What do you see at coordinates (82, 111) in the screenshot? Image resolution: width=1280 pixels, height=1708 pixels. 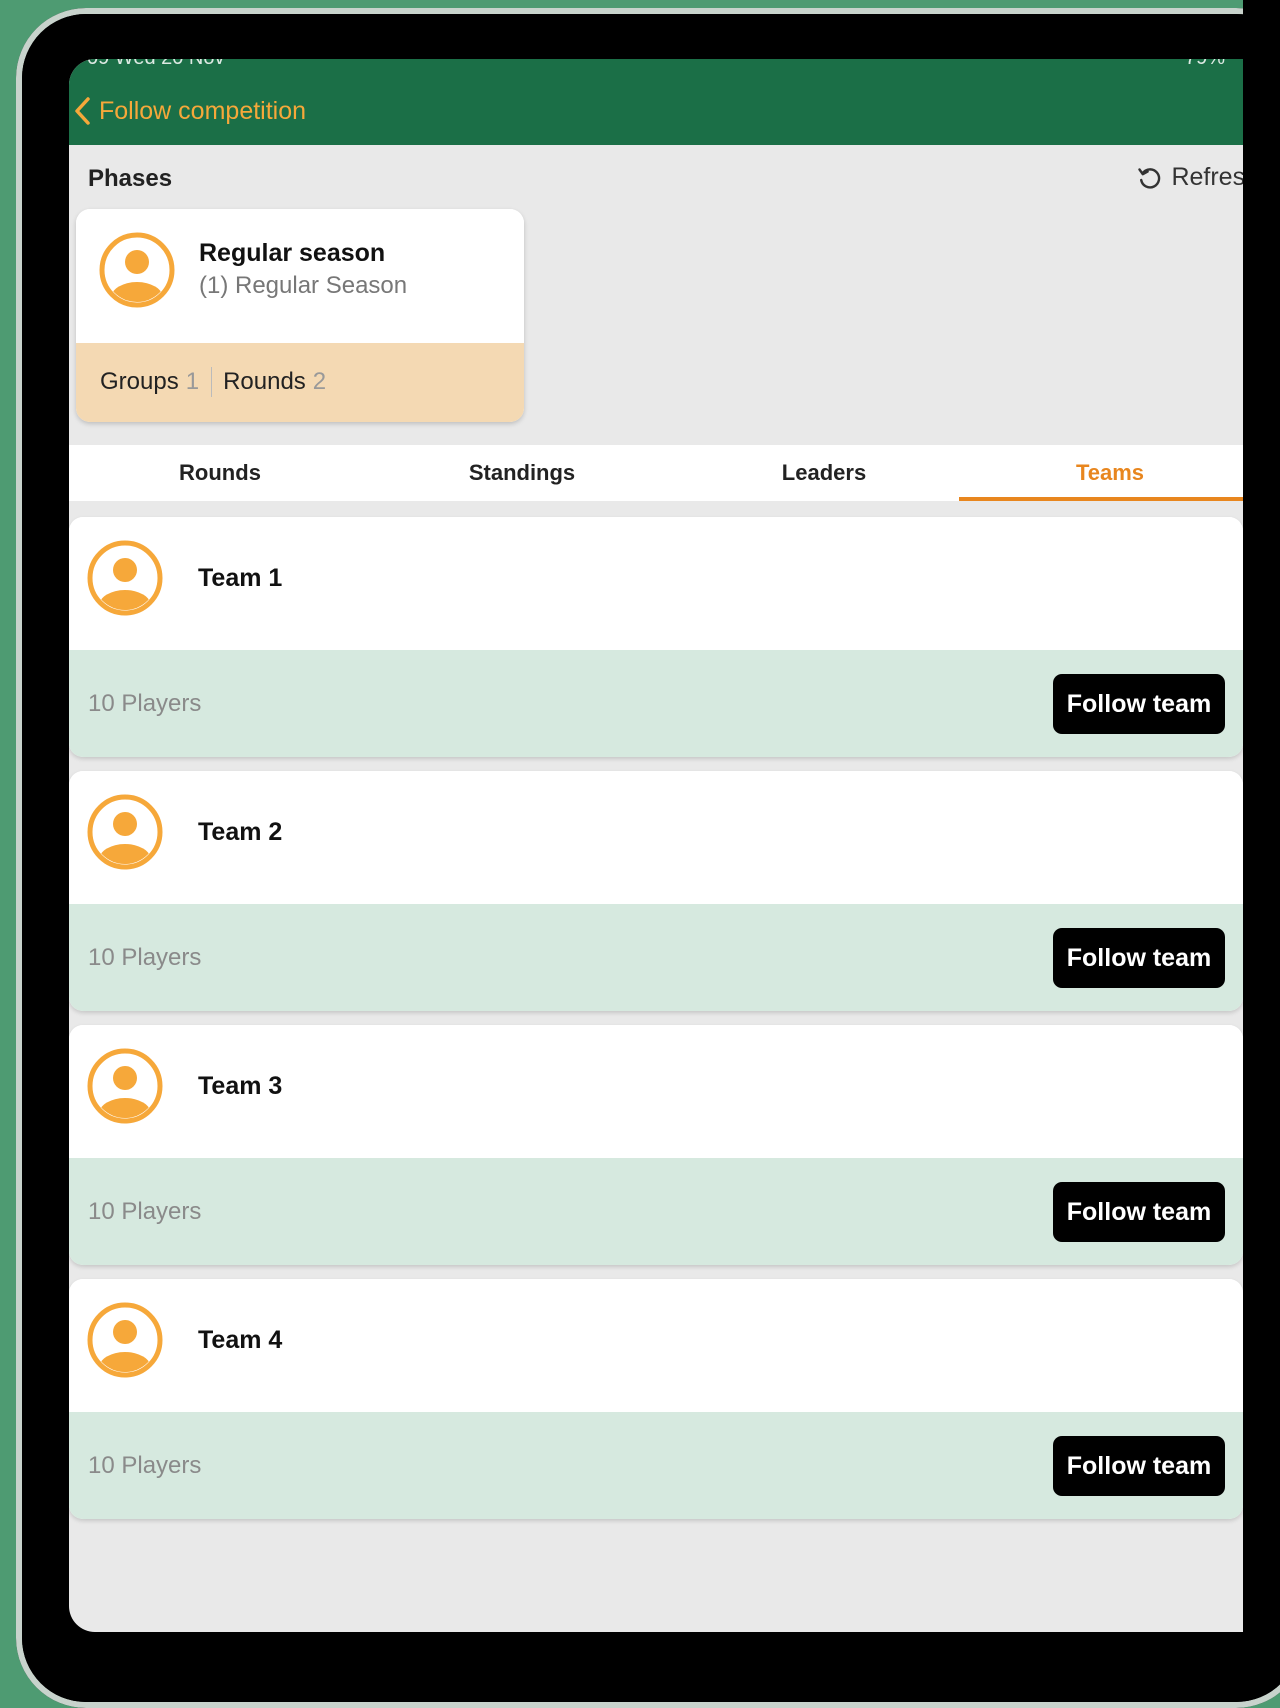 I see `chevron-left-icon` at bounding box center [82, 111].